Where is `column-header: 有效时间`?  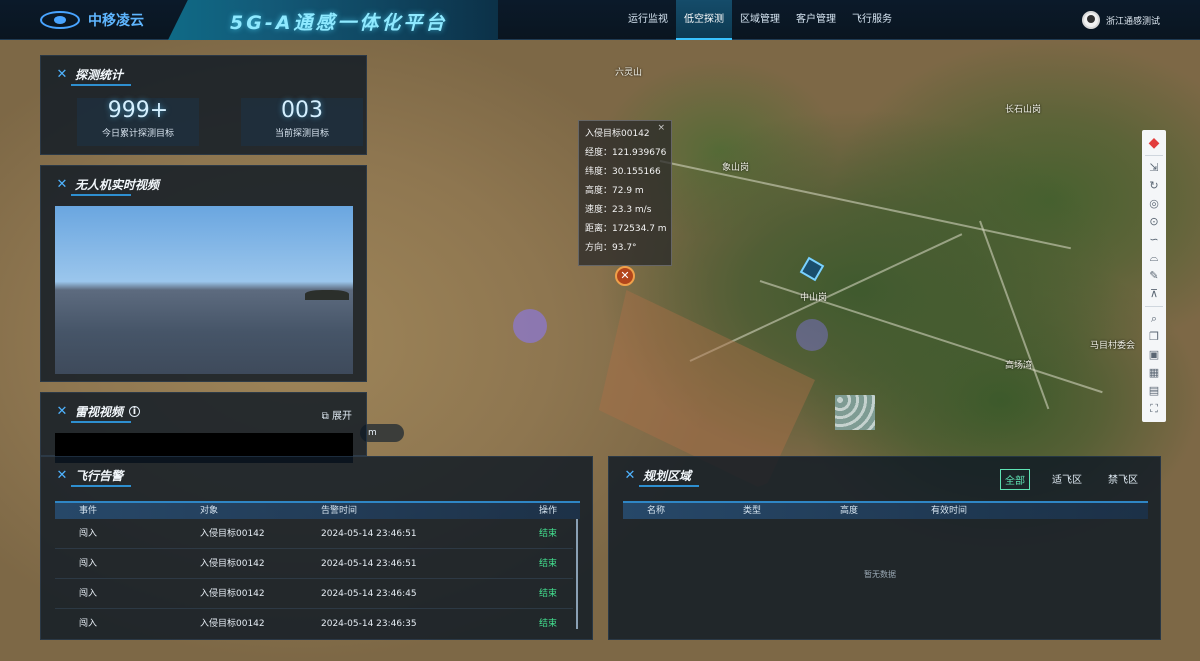 column-header: 有效时间 is located at coordinates (949, 511).